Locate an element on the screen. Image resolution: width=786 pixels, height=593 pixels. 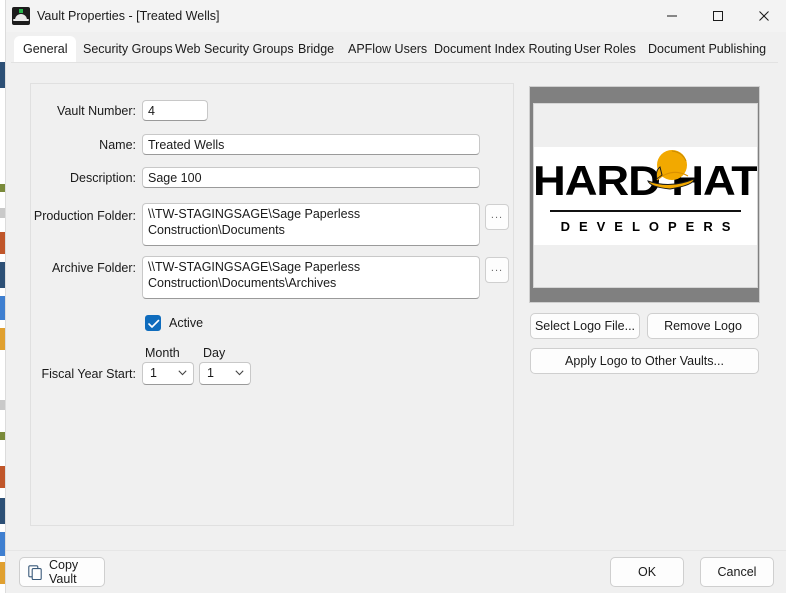
fiscal-day-select: 1 is located at coordinates (225, 373).